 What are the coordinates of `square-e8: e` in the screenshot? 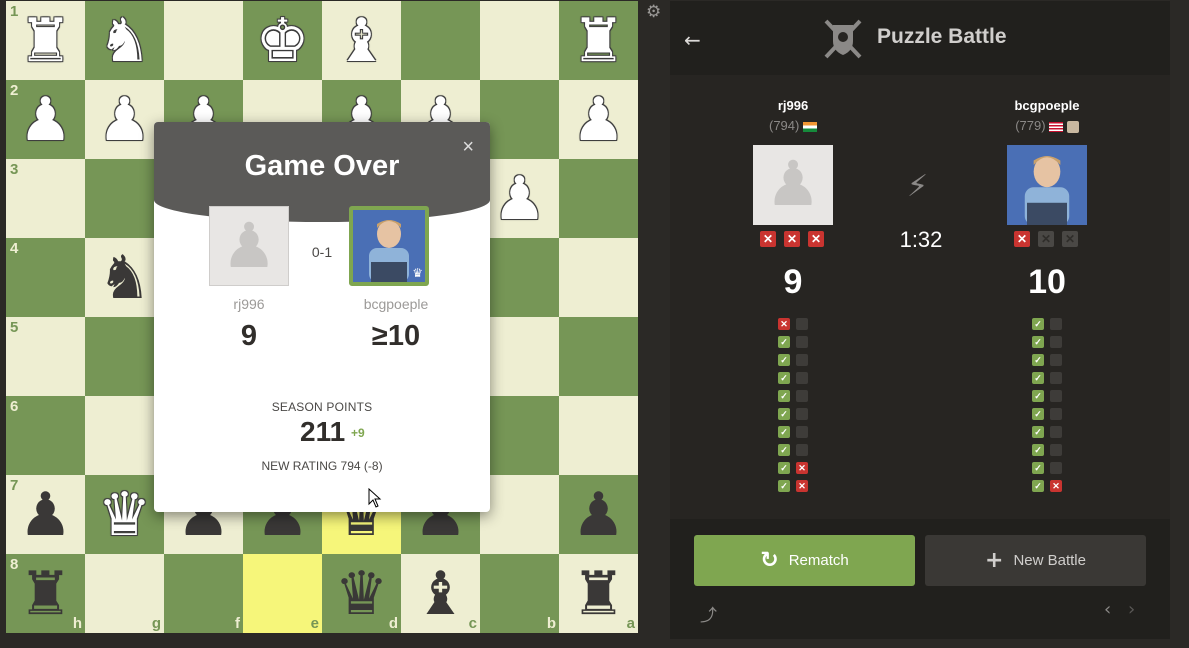 It's located at (282, 593).